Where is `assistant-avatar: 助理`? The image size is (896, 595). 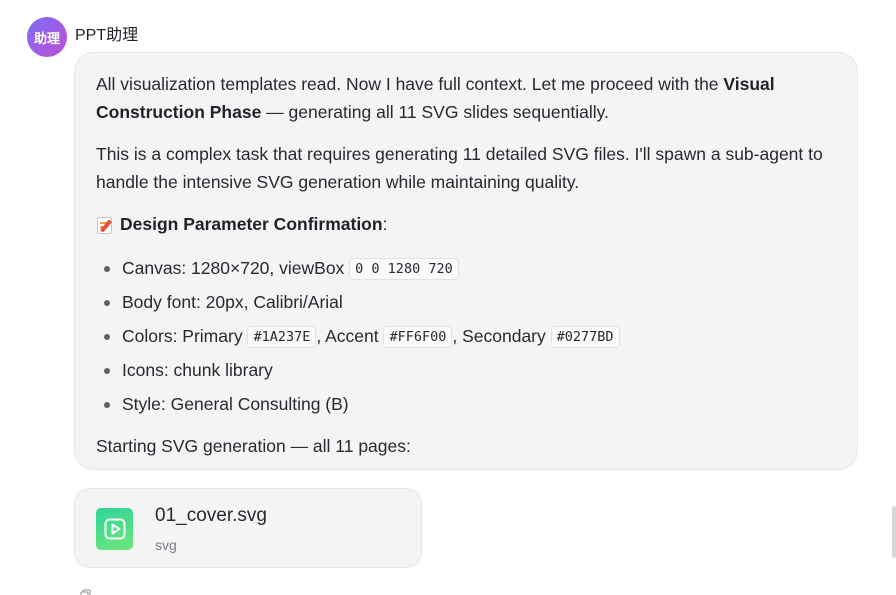 assistant-avatar: 助理 is located at coordinates (47, 37).